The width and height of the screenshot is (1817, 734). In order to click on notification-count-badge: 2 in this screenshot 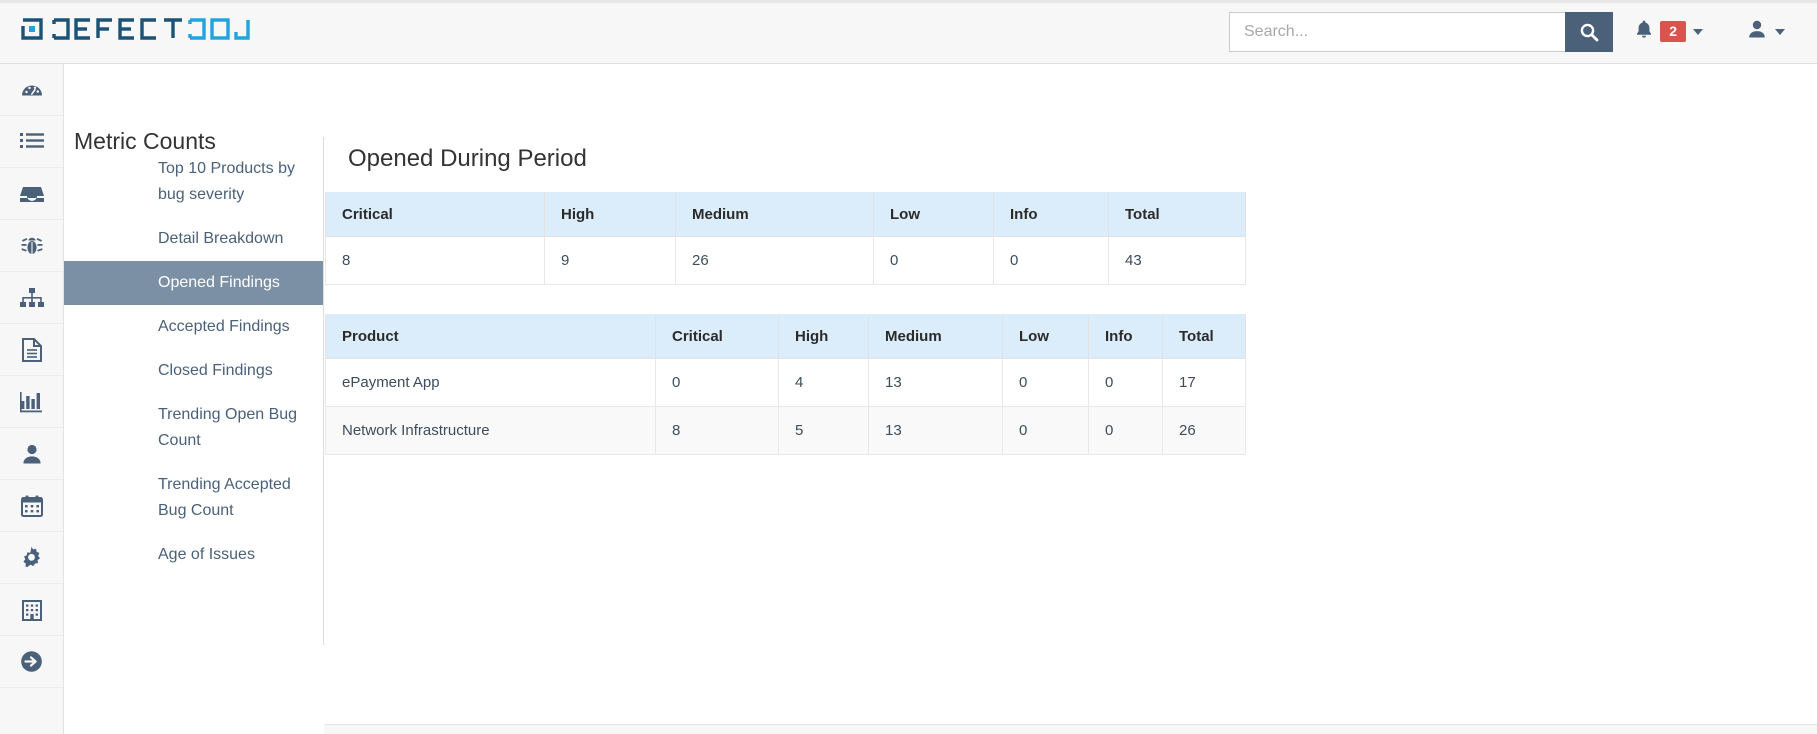, I will do `click(1673, 31)`.